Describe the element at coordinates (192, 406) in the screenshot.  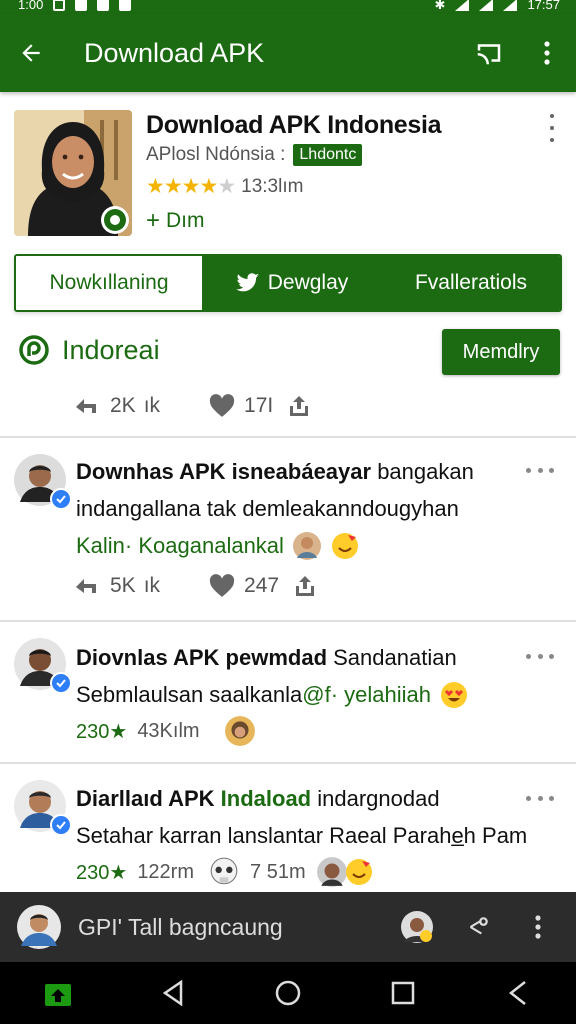
I see `section-stats: 2K ık 17I` at that location.